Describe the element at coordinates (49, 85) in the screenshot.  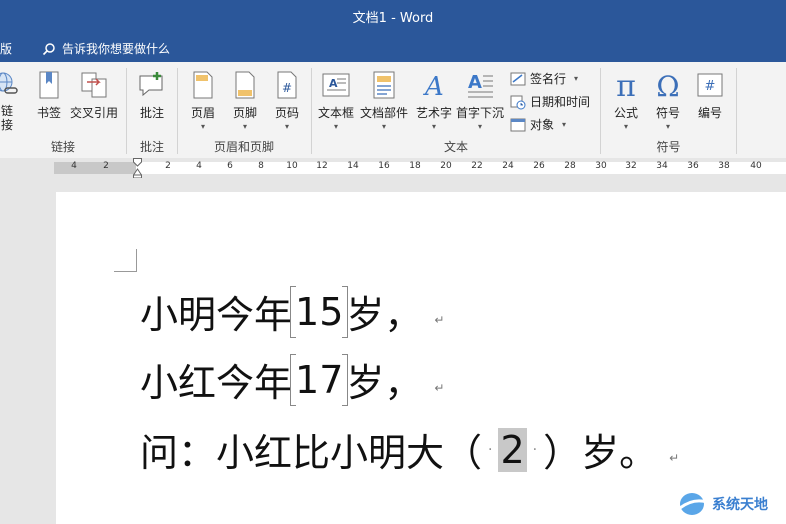
I see `bookmark-icon` at that location.